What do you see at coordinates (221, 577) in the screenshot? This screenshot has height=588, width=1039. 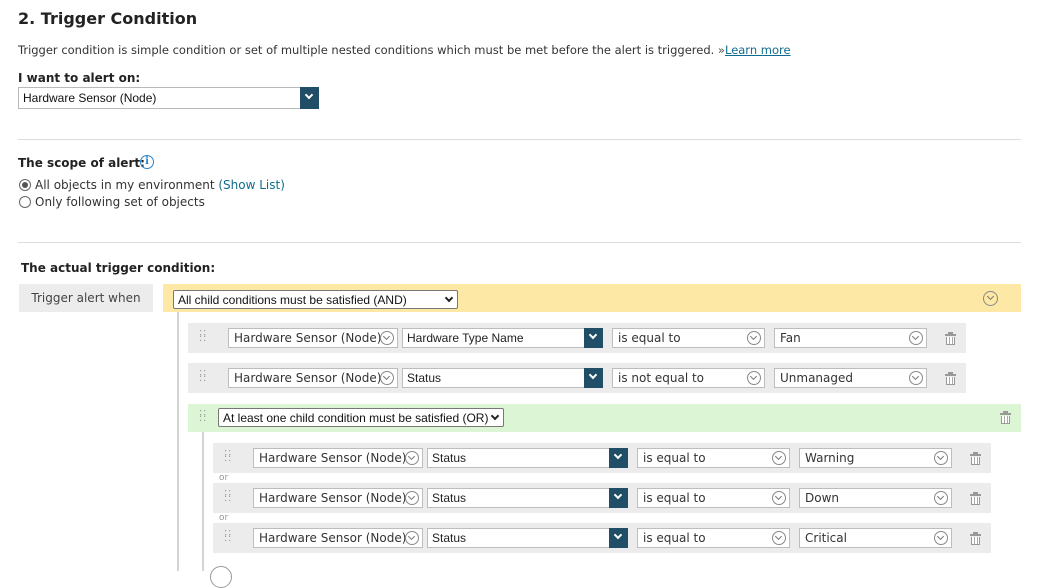 I see `add-condition-icon` at bounding box center [221, 577].